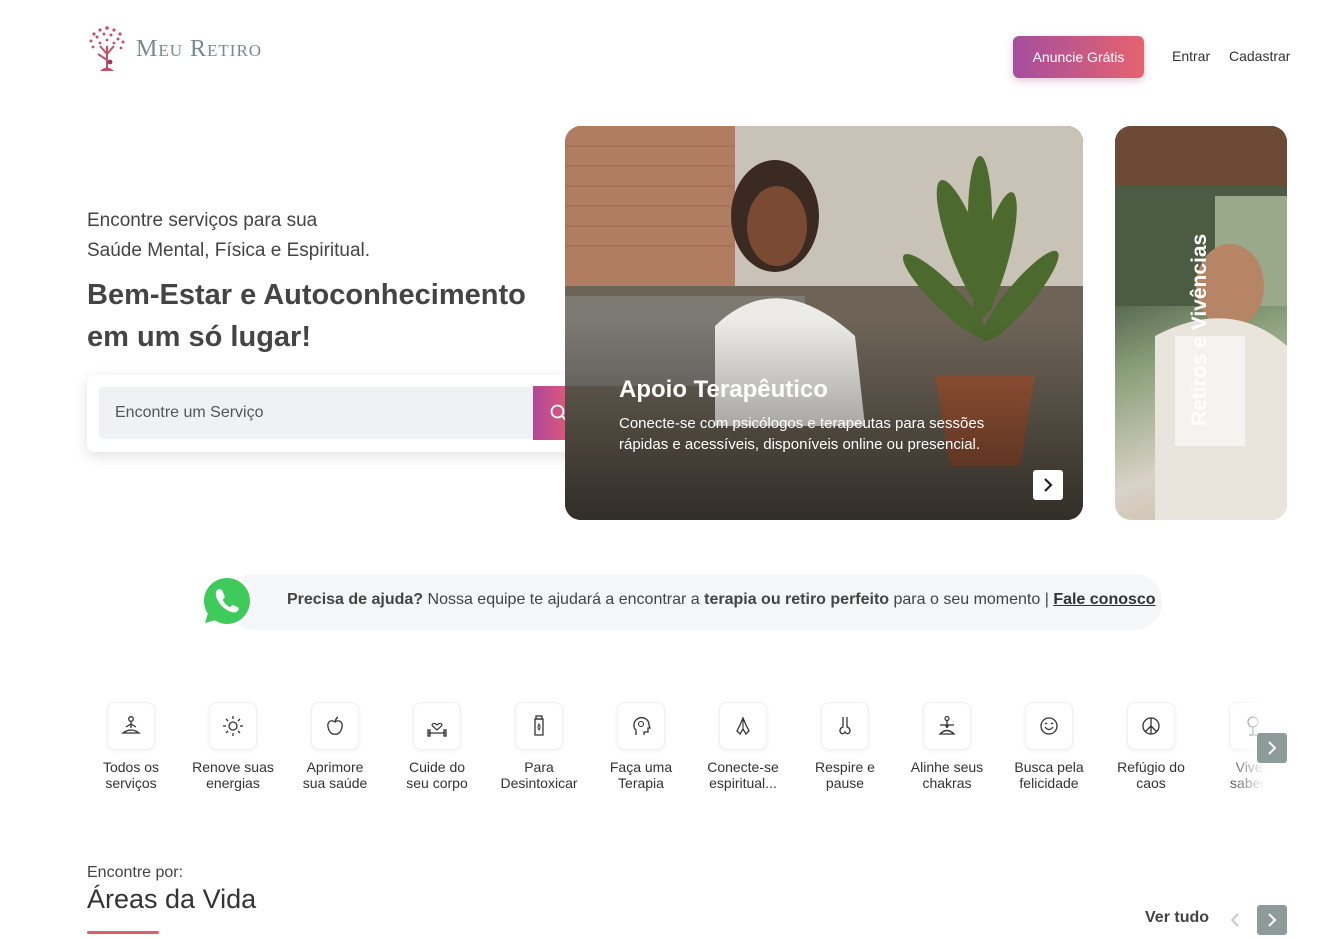 The height and width of the screenshot is (939, 1335). I want to click on category-label: Desintoxicar, so click(539, 783).